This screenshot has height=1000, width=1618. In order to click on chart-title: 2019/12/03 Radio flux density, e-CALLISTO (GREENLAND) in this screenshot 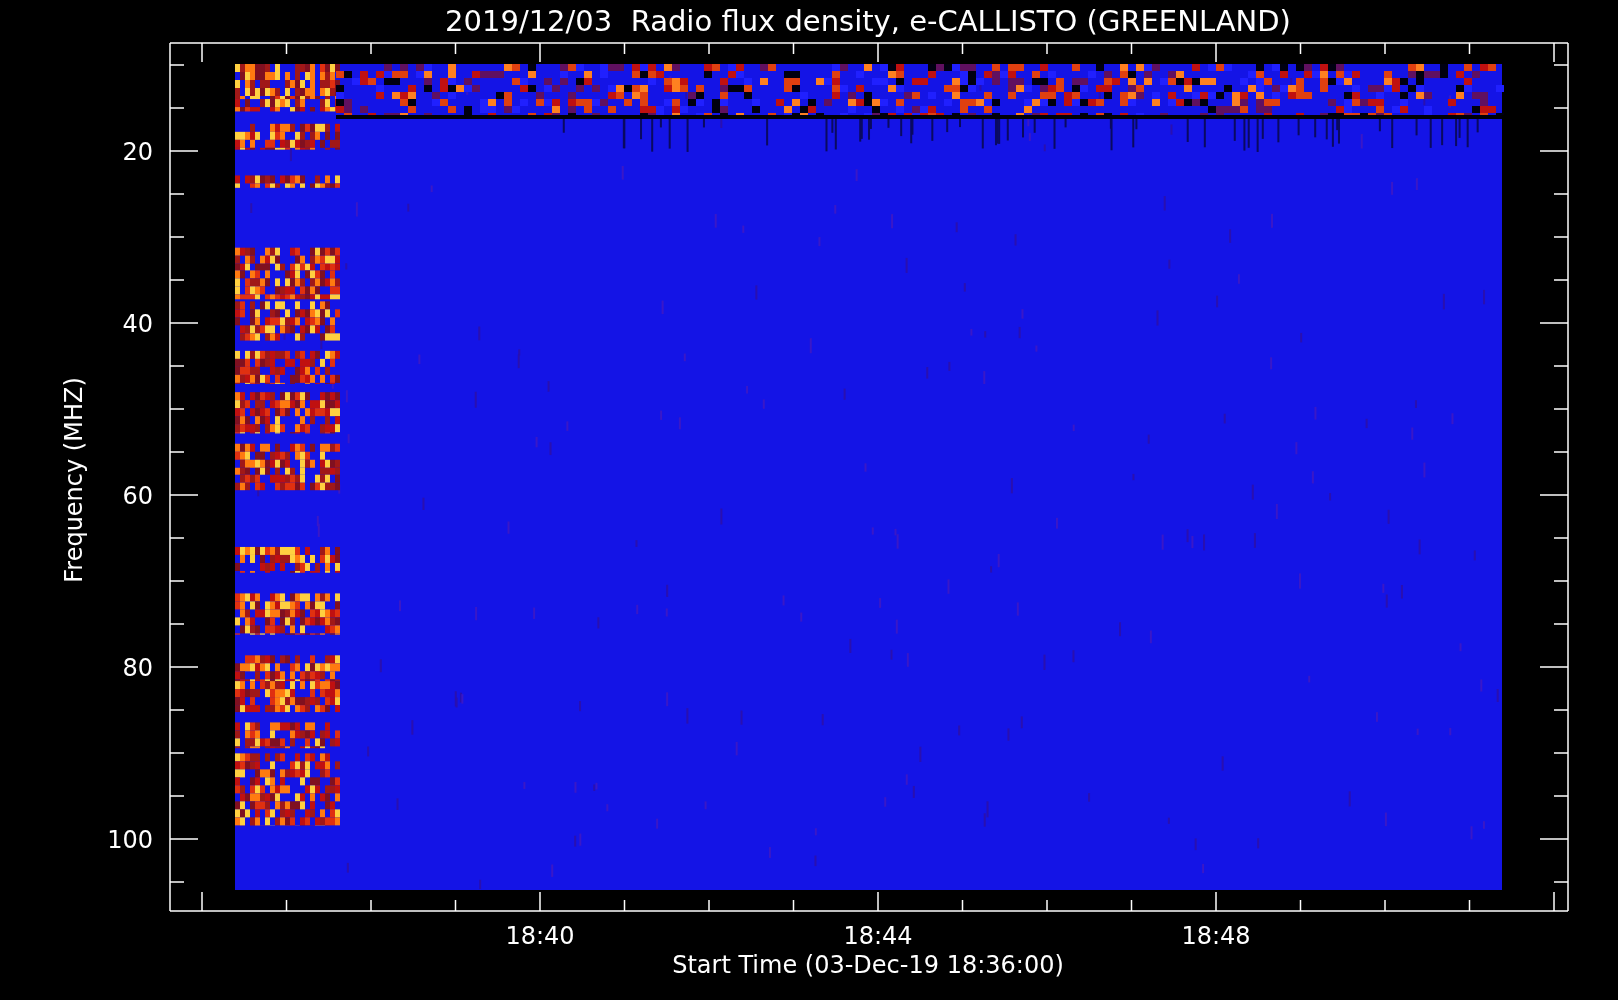, I will do `click(868, 21)`.